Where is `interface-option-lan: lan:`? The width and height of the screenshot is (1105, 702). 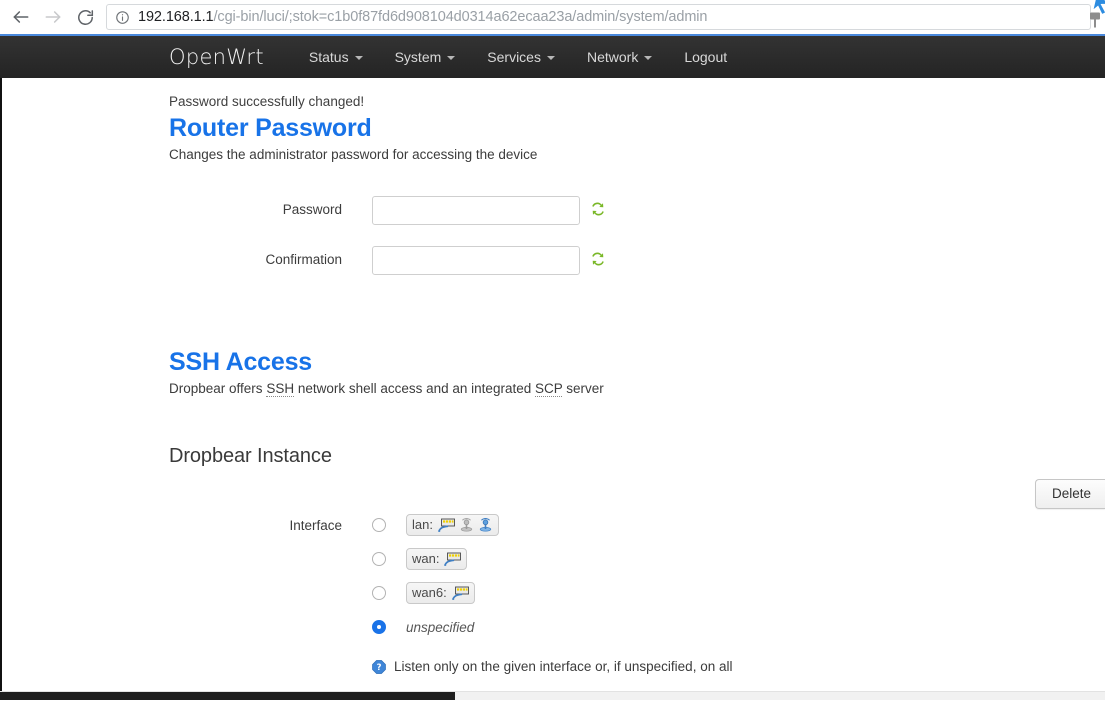
interface-option-lan: lan: is located at coordinates (435, 525).